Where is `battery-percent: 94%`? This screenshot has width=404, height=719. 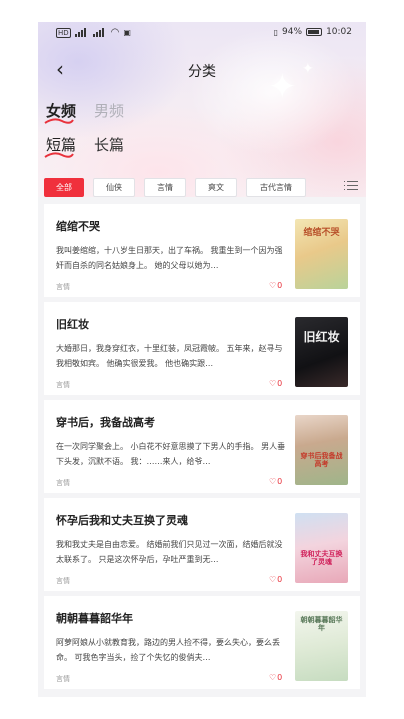 battery-percent: 94% is located at coordinates (292, 32).